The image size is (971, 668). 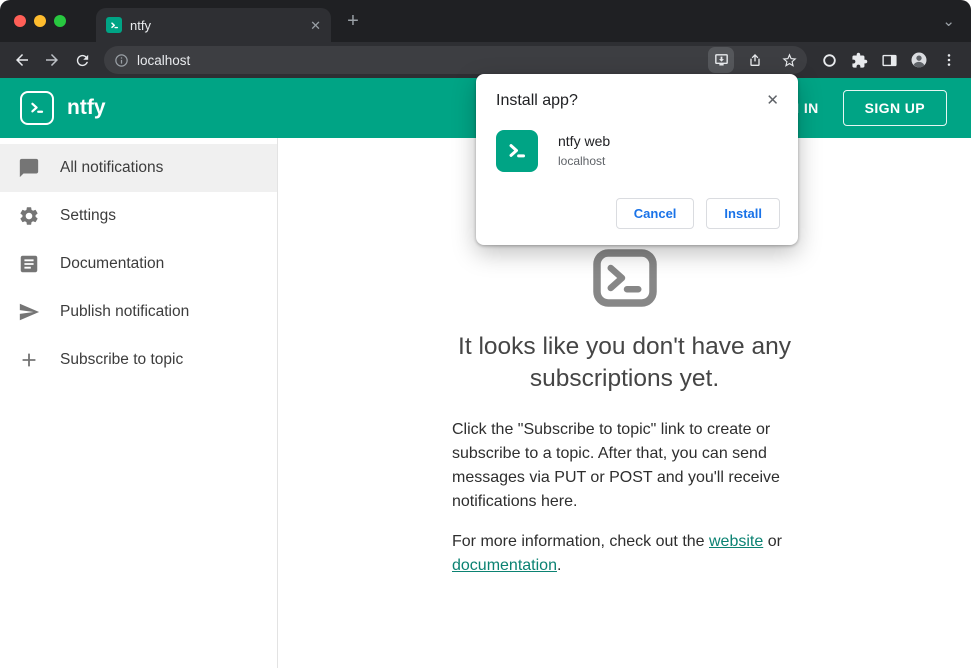 I want to click on forward-button, so click(x=52, y=60).